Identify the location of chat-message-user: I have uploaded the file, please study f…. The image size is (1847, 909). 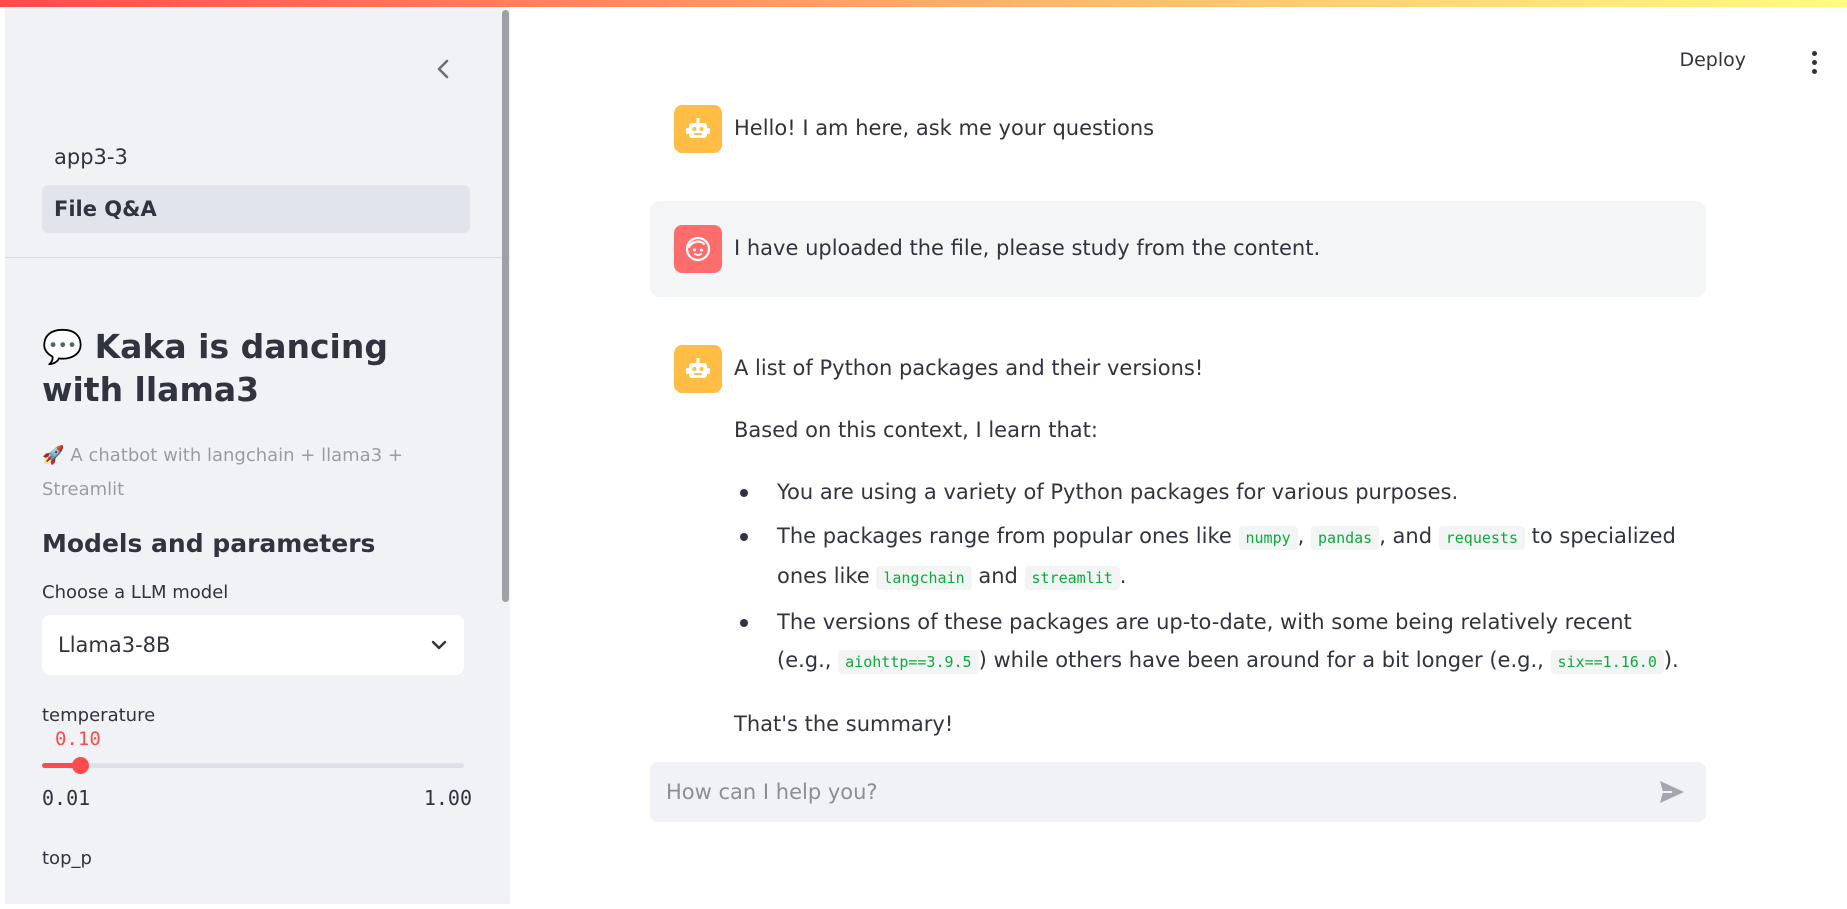
(1178, 249).